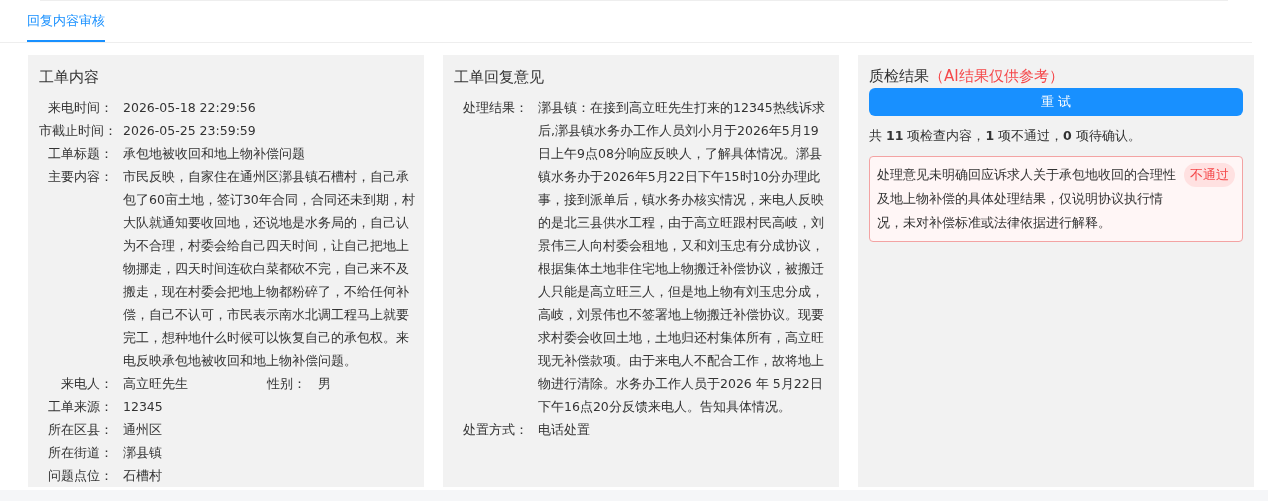  What do you see at coordinates (190, 131) in the screenshot?
I see `field-value: 2026-05-25 23:59:59` at bounding box center [190, 131].